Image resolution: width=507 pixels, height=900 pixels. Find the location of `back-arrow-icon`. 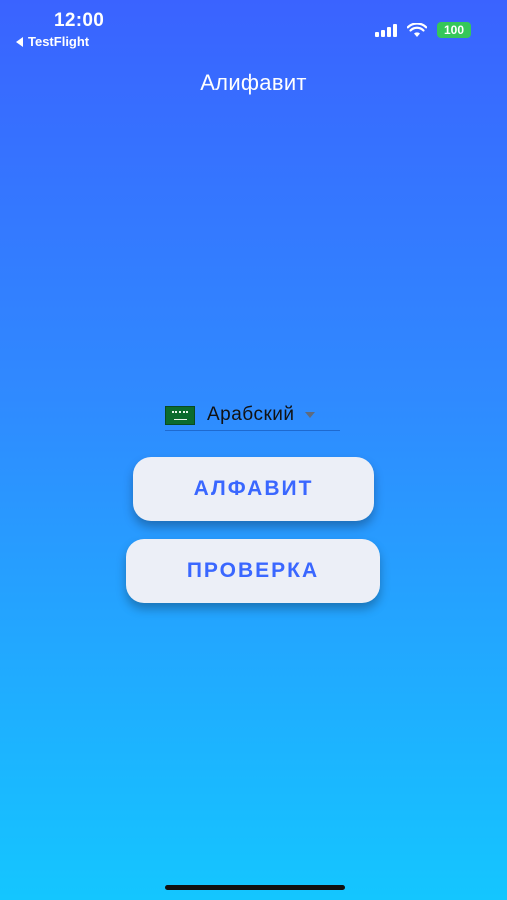

back-arrow-icon is located at coordinates (19, 41).